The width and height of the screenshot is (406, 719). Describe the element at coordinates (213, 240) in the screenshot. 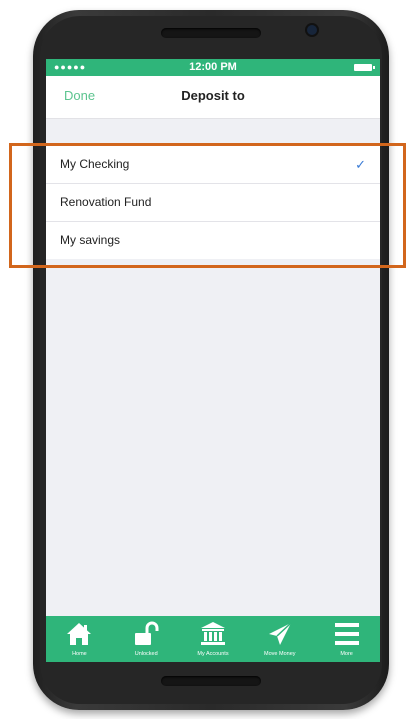

I see `account-item-my-savings: My savings` at that location.